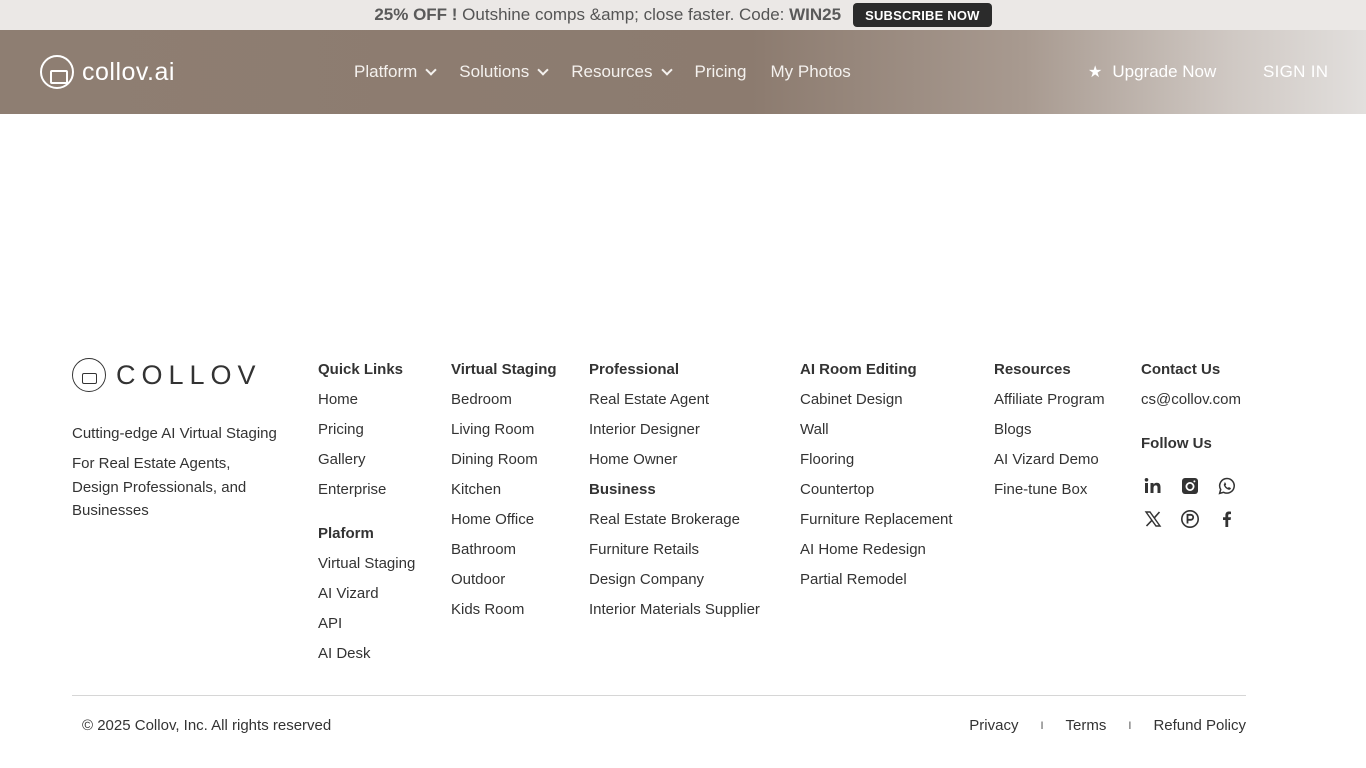 The width and height of the screenshot is (1366, 768). Describe the element at coordinates (1190, 502) in the screenshot. I see `social-links` at that location.